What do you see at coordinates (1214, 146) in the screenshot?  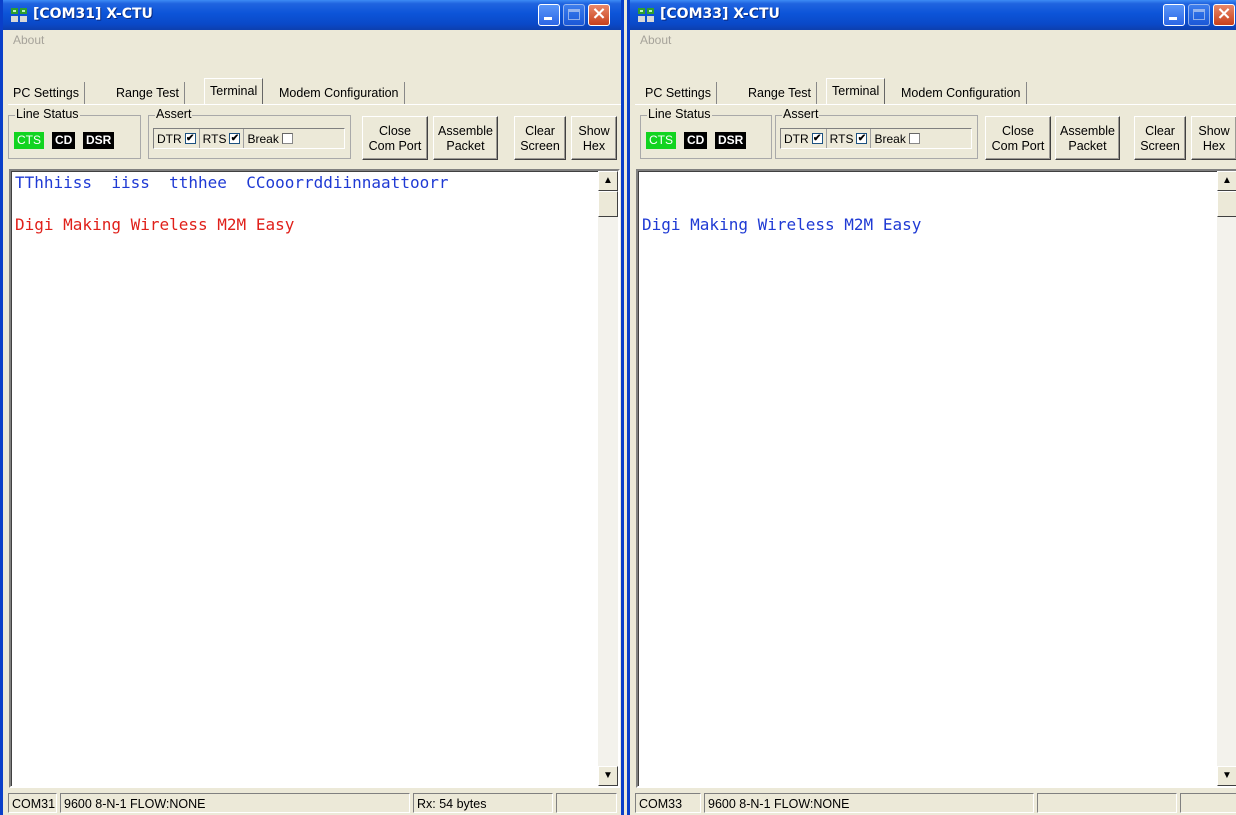 I see `show-hex-label-2: Hex` at bounding box center [1214, 146].